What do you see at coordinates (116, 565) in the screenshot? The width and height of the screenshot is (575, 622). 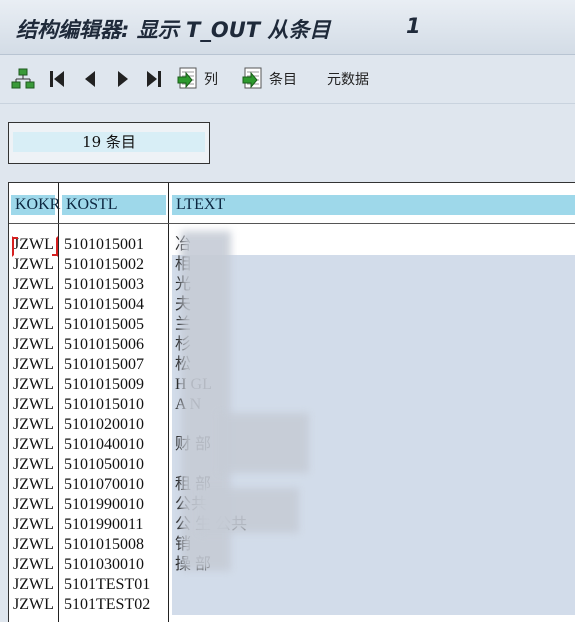 I see `cell-kostl: 5101030010` at bounding box center [116, 565].